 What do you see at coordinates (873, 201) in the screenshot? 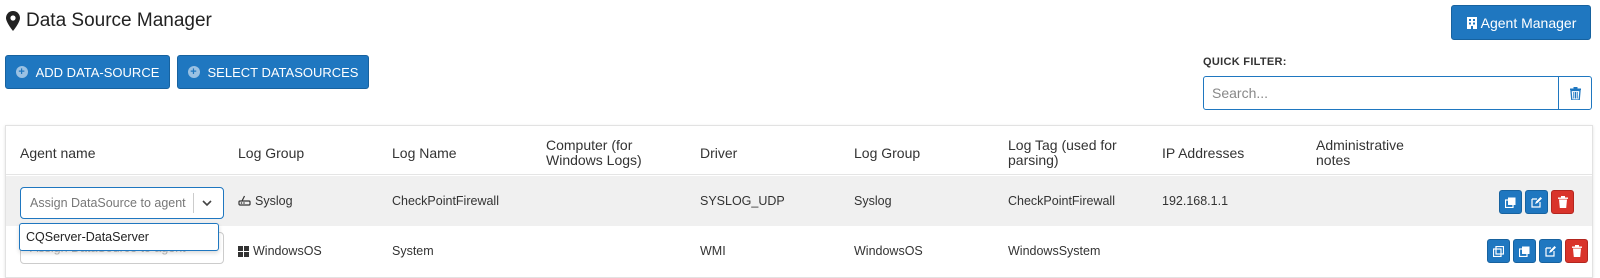
I see `log-group-2-cell: Syslog` at bounding box center [873, 201].